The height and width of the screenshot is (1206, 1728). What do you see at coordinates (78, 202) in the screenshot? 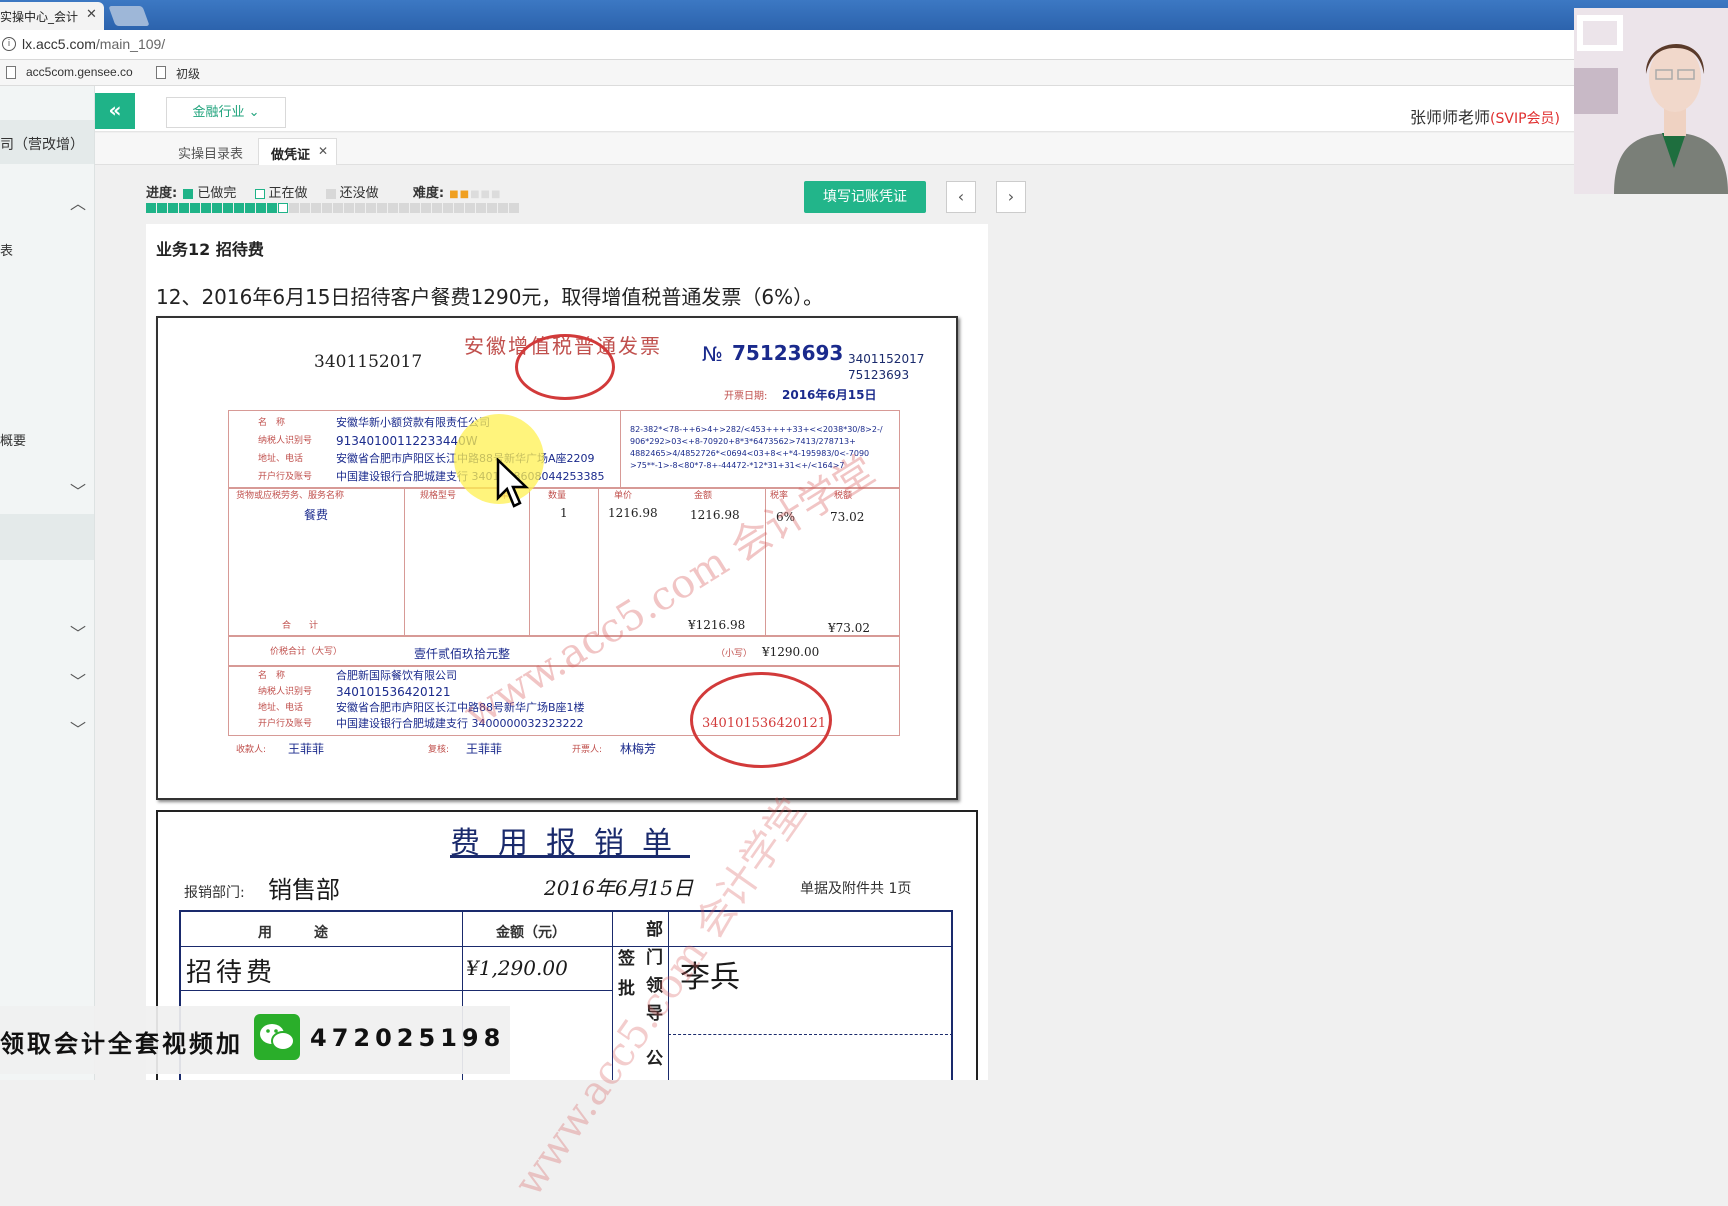
I see `chevron-up-icon: ︿` at bounding box center [78, 202].